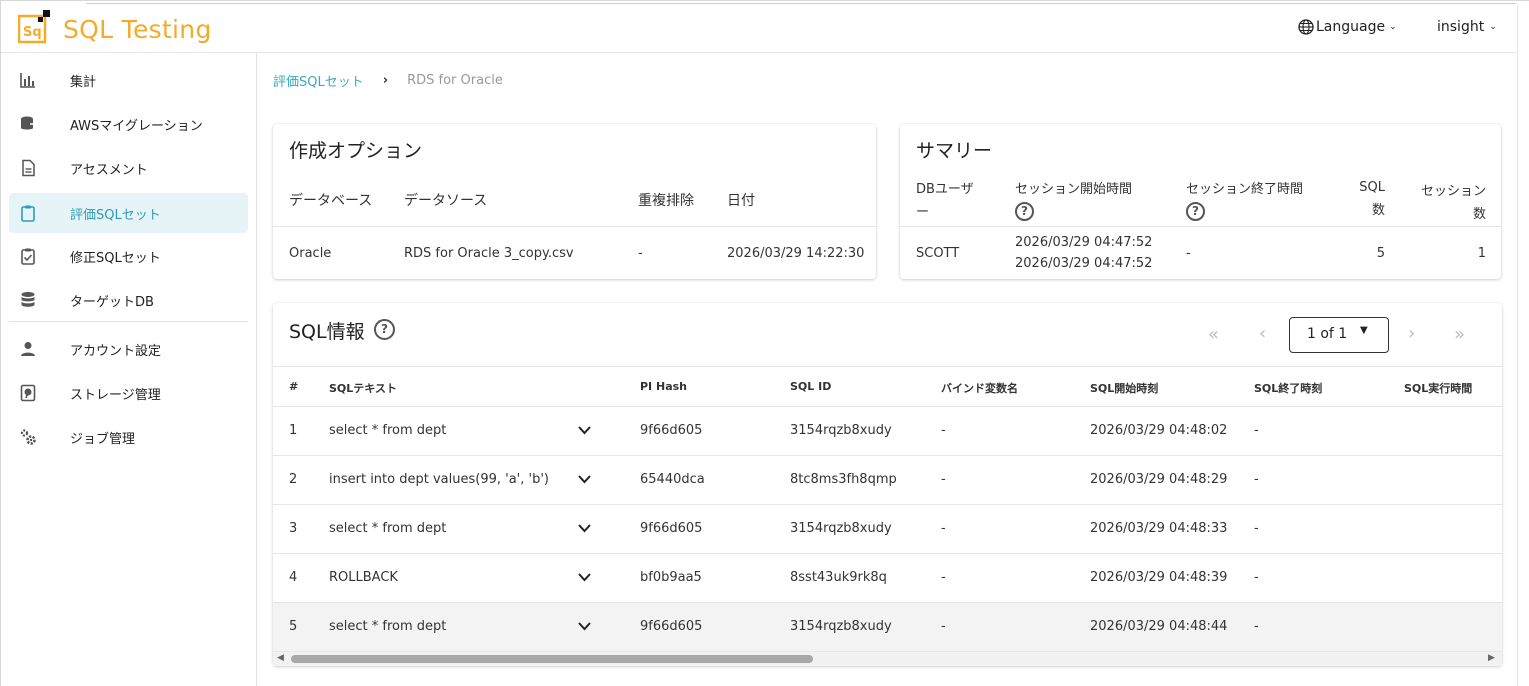 The height and width of the screenshot is (686, 1529). Describe the element at coordinates (1411, 333) in the screenshot. I see `next-page-icon: ›` at that location.